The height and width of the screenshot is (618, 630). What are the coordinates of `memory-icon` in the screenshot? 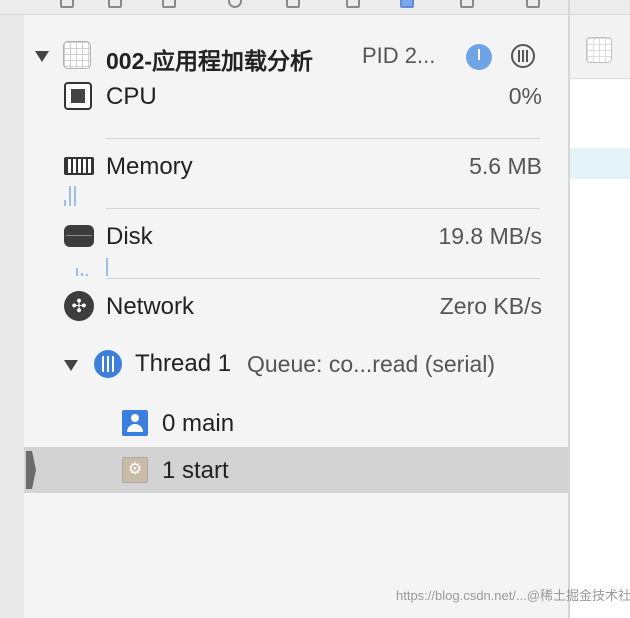 It's located at (79, 166).